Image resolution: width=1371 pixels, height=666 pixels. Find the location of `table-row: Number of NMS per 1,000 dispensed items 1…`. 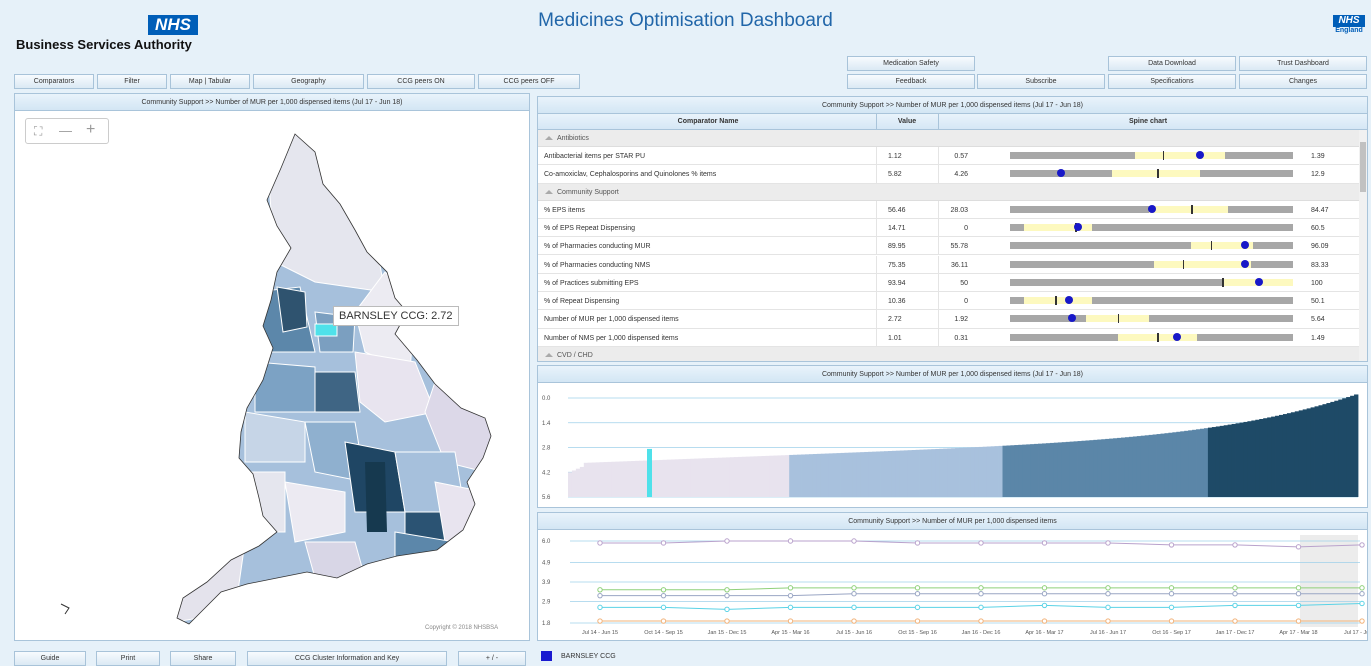

table-row: Number of NMS per 1,000 dispensed items 1… is located at coordinates (948, 337).